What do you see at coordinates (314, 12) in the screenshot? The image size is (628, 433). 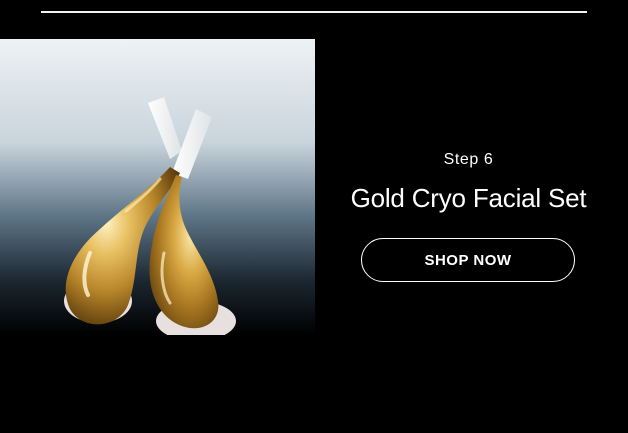 I see `top-divider` at bounding box center [314, 12].